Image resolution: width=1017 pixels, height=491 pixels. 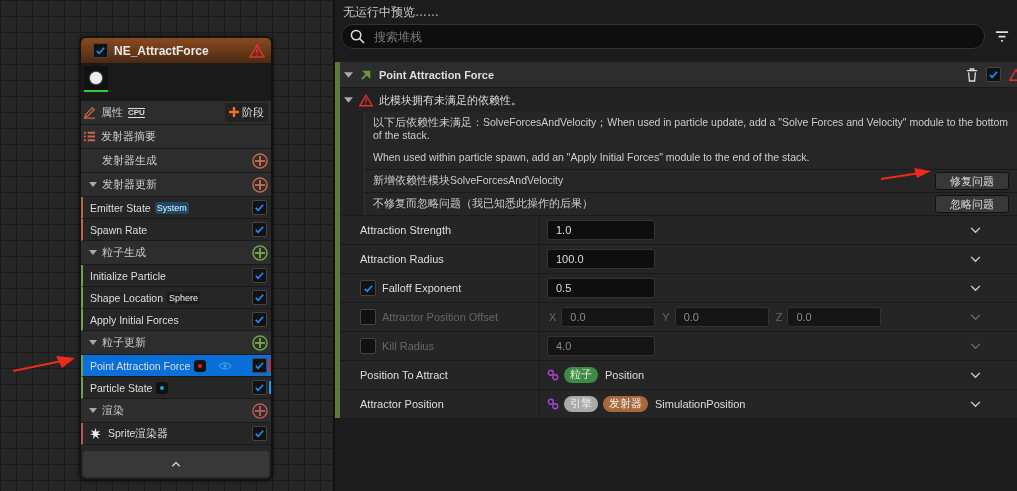 I want to click on param-label: Position To Attract, so click(x=404, y=375).